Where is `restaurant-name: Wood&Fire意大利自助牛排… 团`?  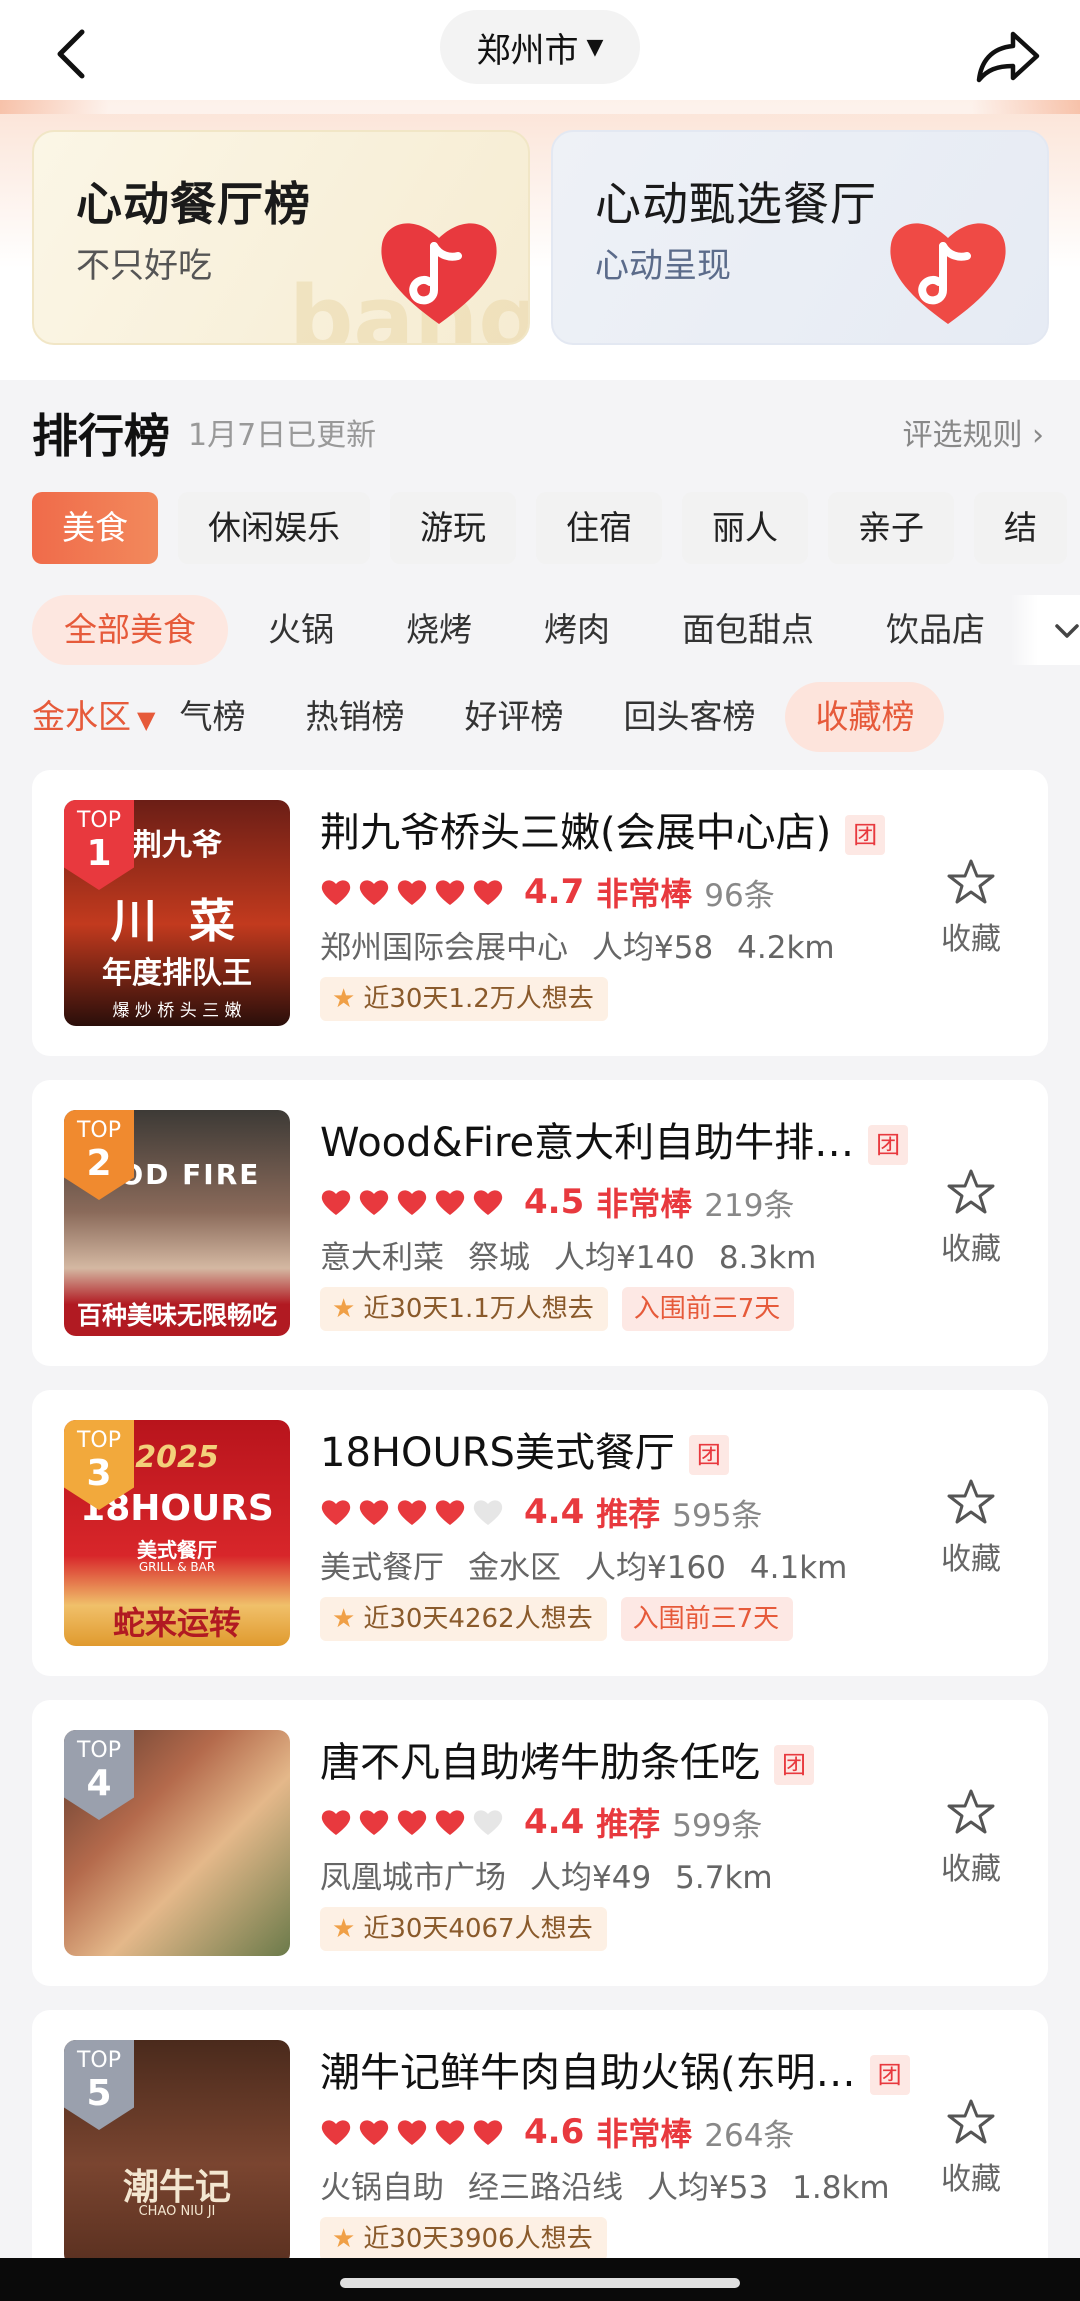 restaurant-name: Wood&Fire意大利自助牛排… 团 is located at coordinates (614, 1139).